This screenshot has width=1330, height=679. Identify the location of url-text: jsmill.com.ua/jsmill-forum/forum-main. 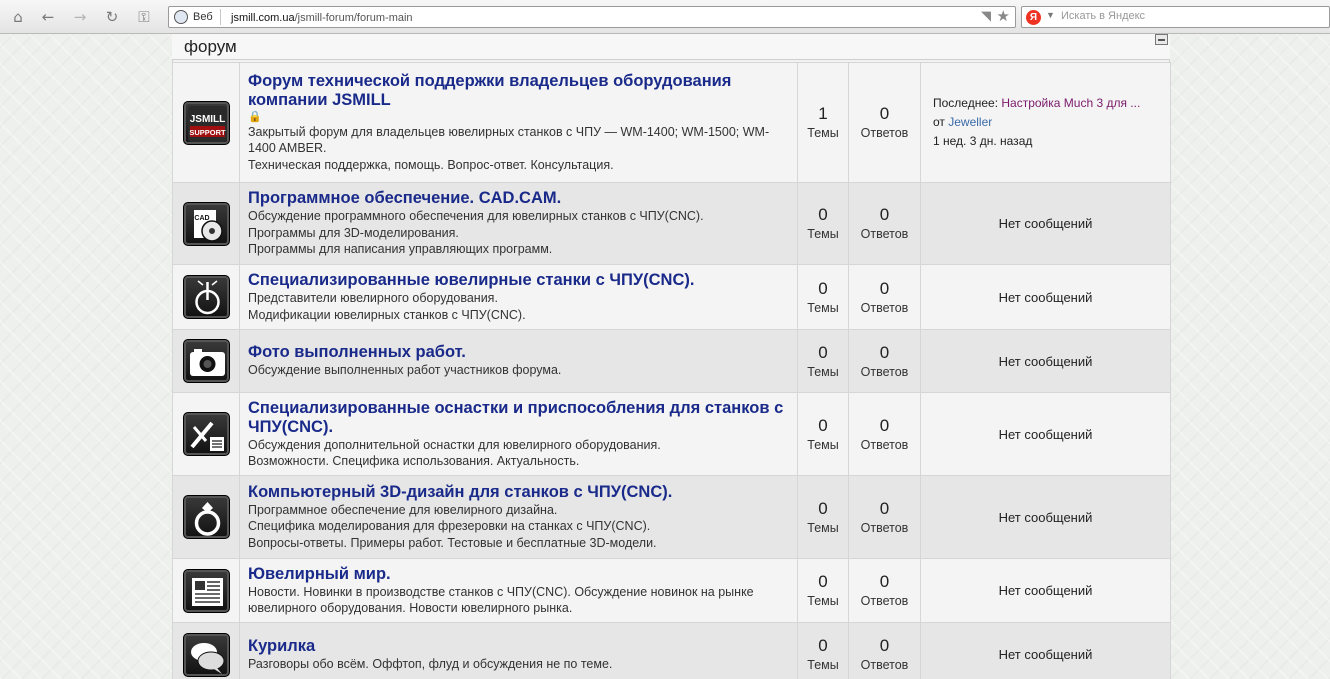
(322, 18).